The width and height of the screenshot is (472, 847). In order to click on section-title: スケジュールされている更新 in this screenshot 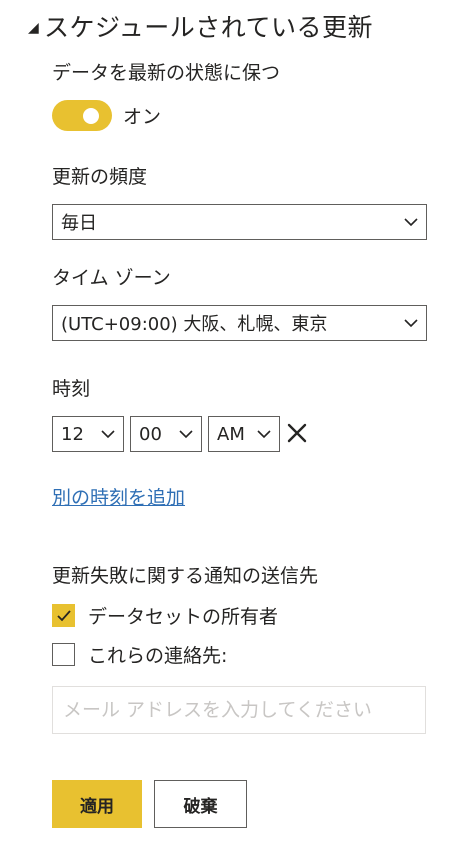, I will do `click(209, 27)`.